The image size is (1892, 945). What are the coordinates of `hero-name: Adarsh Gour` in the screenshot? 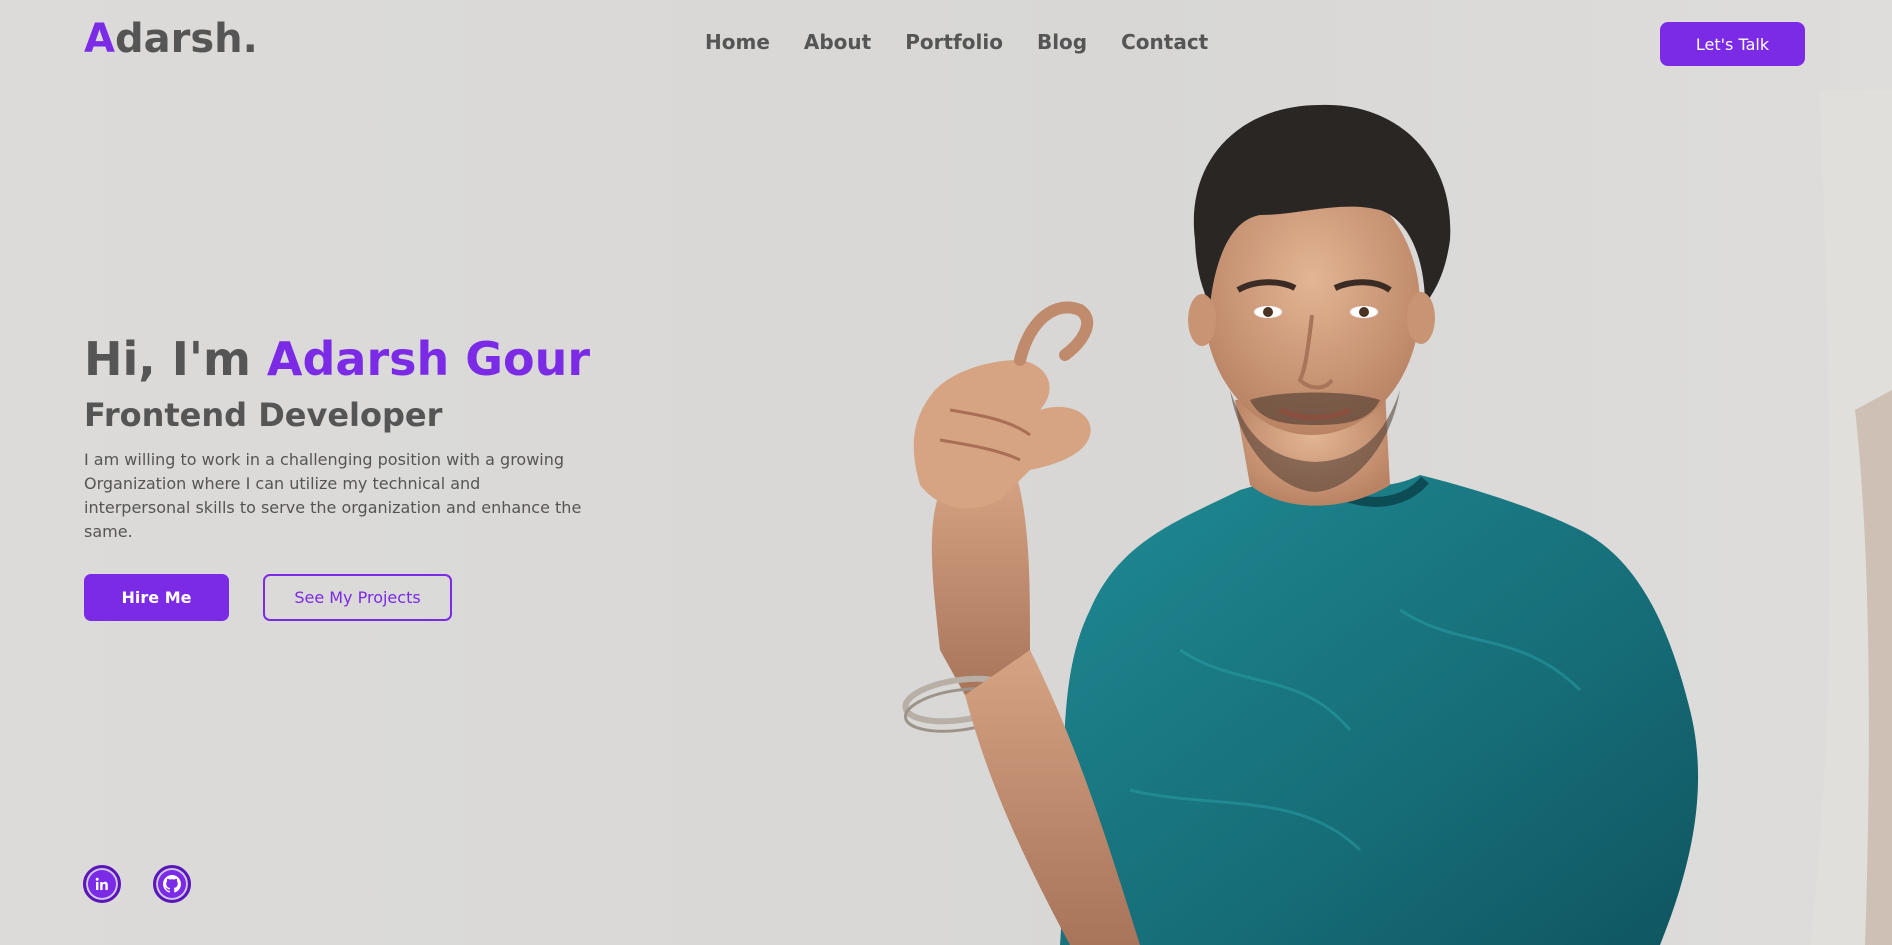 It's located at (428, 359).